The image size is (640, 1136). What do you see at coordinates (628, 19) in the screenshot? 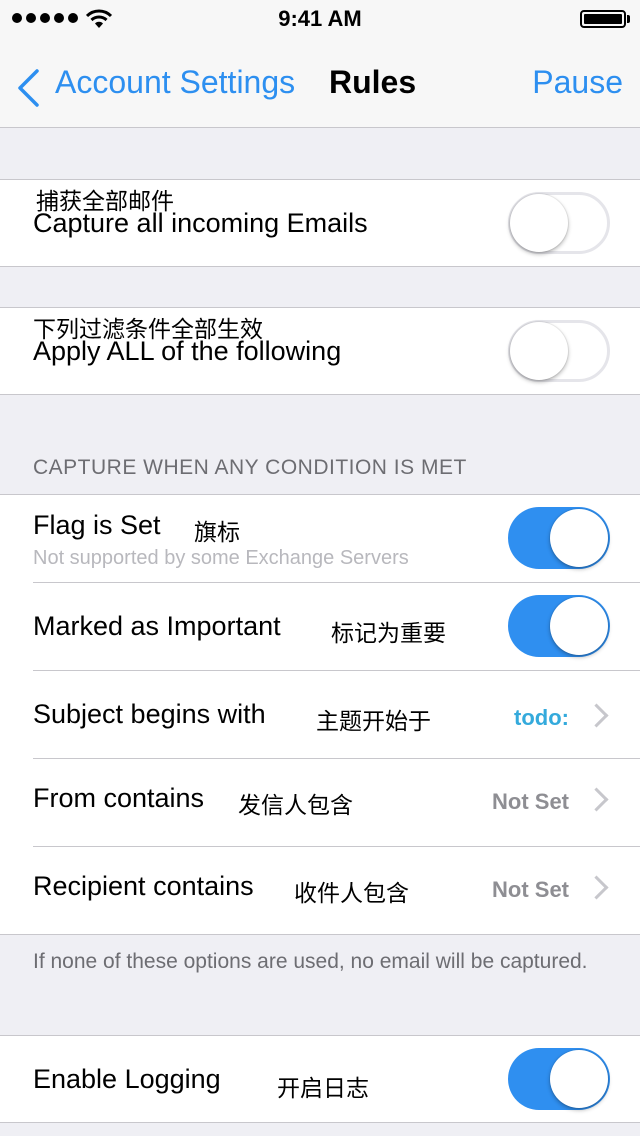
I see `battery-tip-icon` at bounding box center [628, 19].